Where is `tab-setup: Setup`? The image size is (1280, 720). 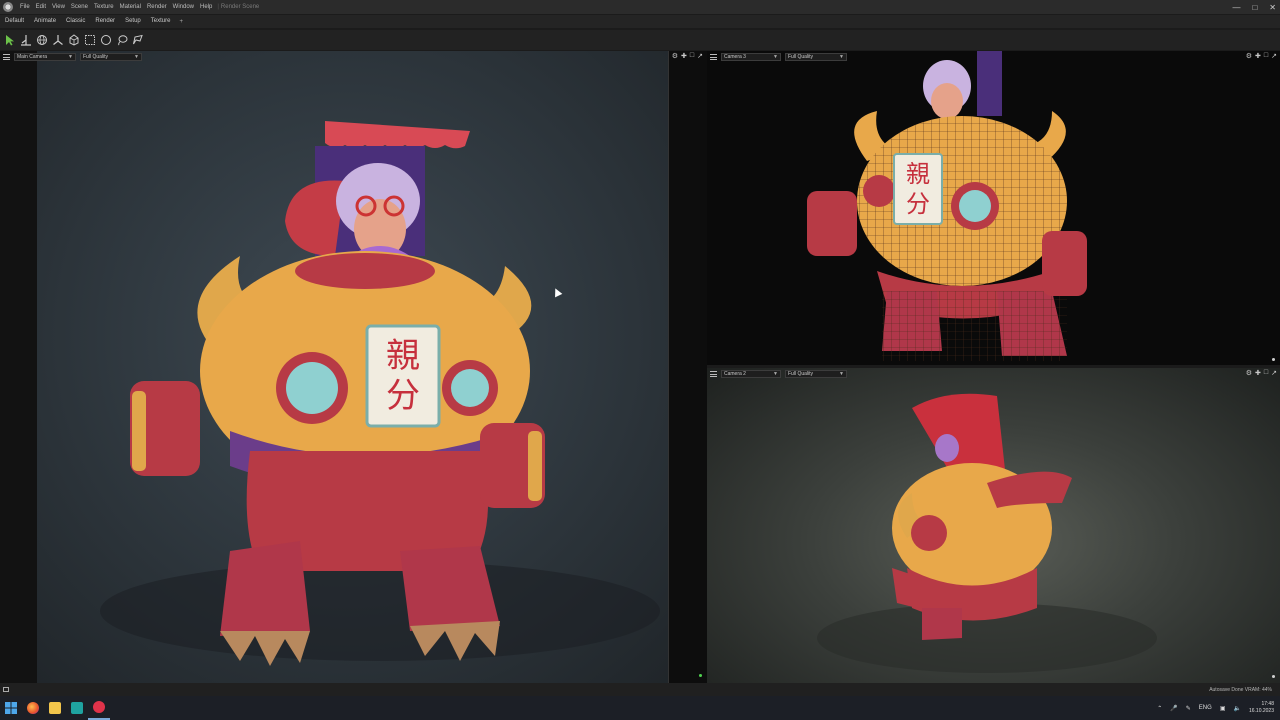
tab-setup: Setup is located at coordinates (133, 21).